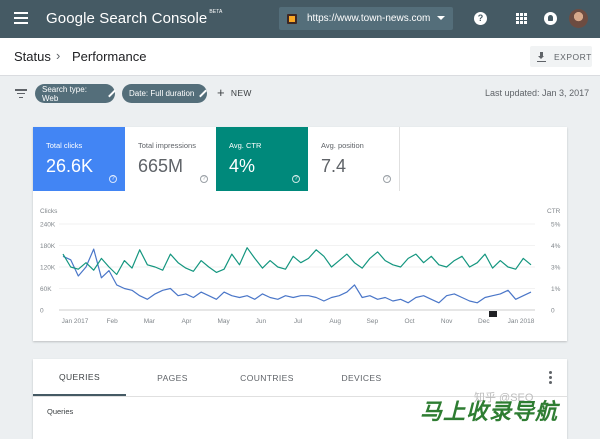  Describe the element at coordinates (489, 411) in the screenshot. I see `watermark: 马上收录导航` at that location.